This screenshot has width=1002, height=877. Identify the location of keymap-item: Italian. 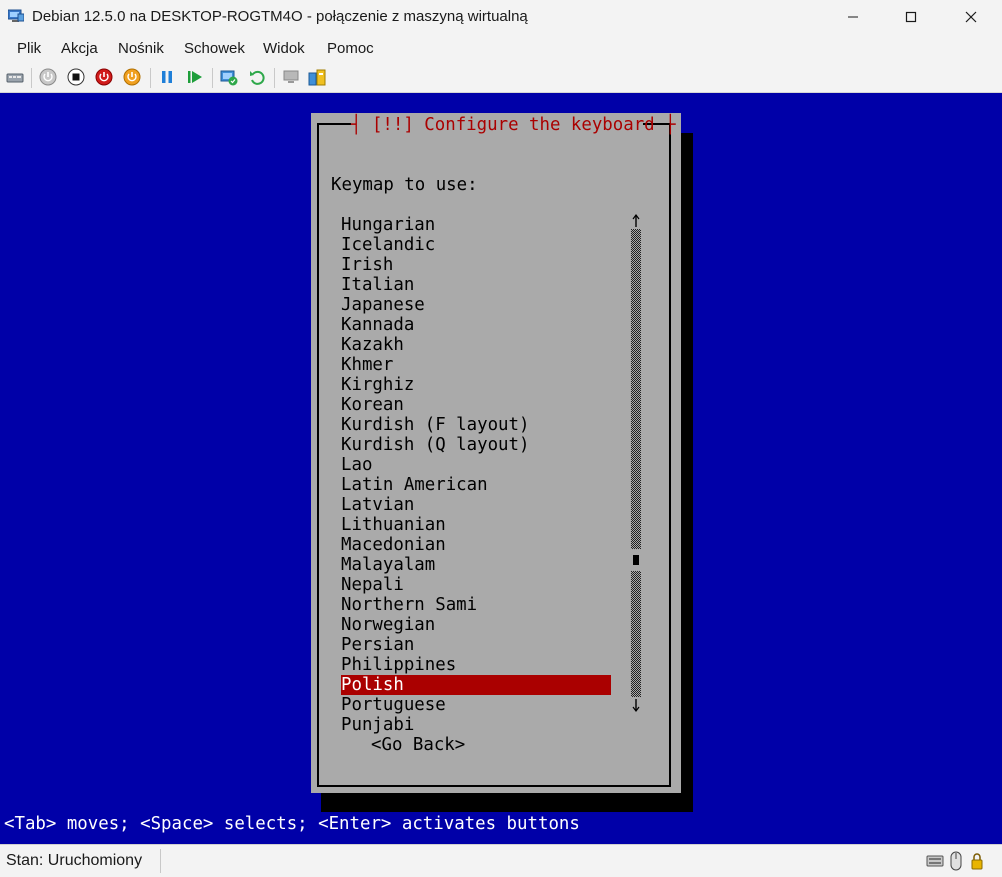
(476, 285).